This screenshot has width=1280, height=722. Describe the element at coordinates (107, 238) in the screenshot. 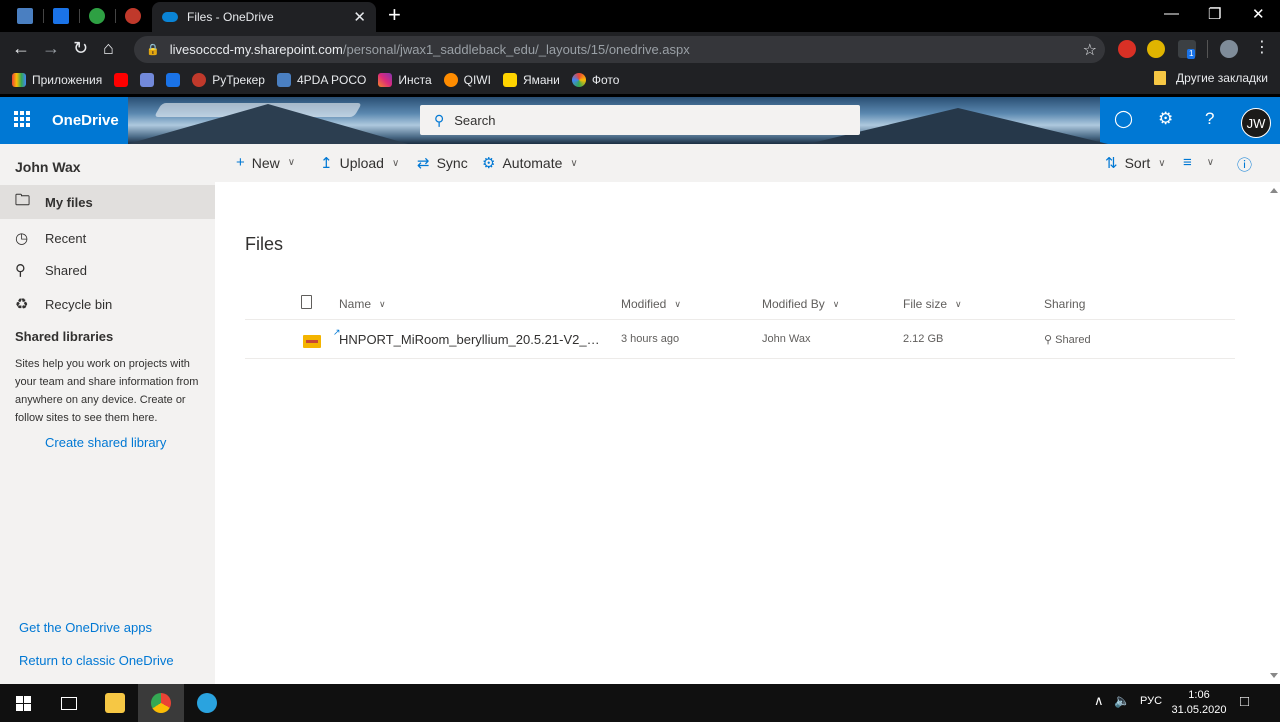

I see `nav-item-recent: ◷ Recent` at that location.